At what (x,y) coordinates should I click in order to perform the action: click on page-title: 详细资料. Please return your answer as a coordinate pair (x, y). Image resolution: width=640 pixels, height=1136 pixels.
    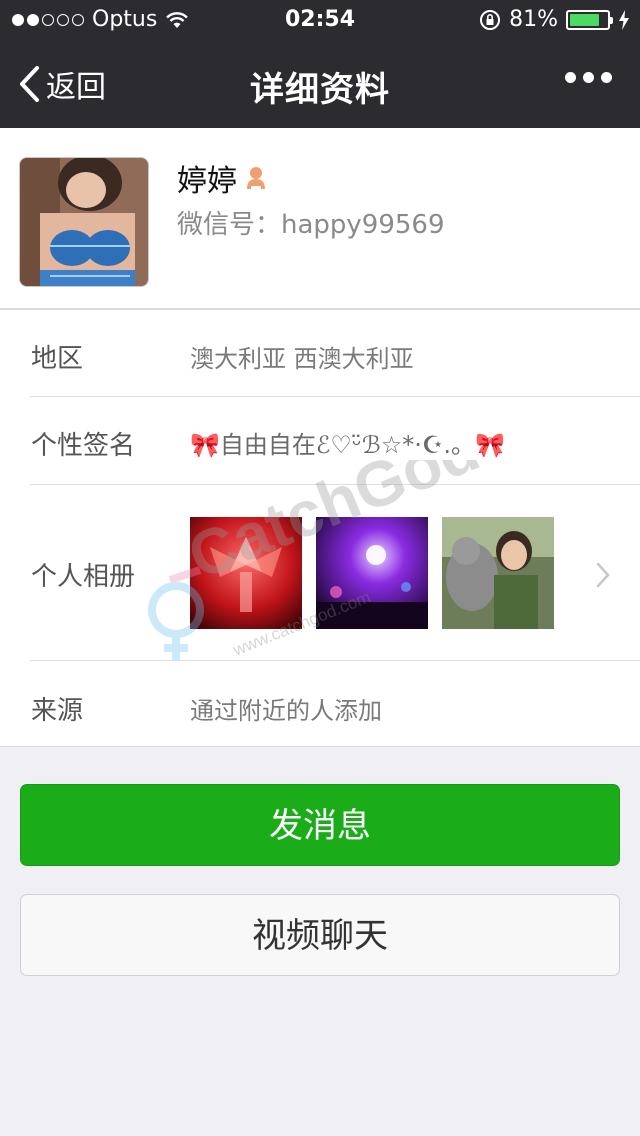
    Looking at the image, I should click on (320, 90).